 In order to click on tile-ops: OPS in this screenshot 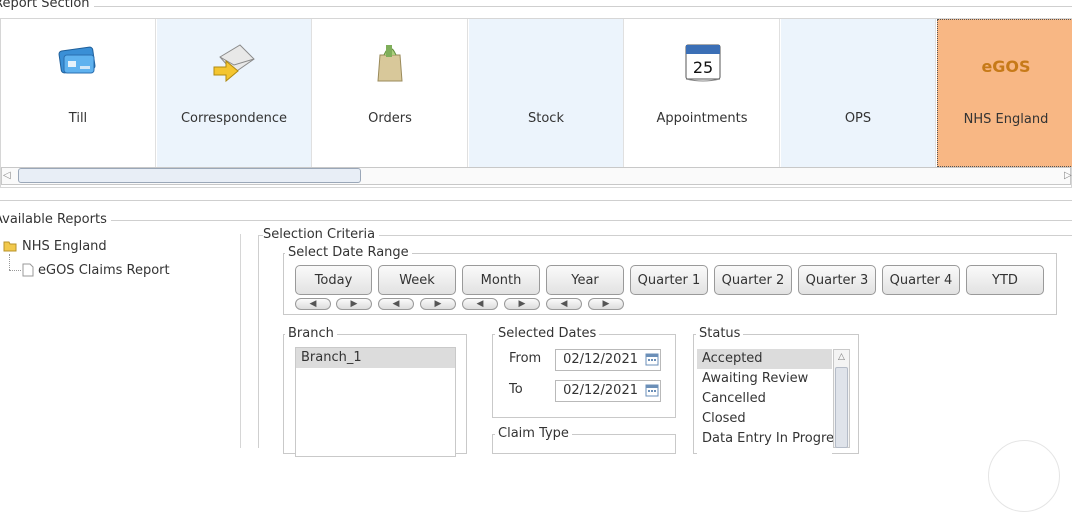, I will do `click(858, 93)`.